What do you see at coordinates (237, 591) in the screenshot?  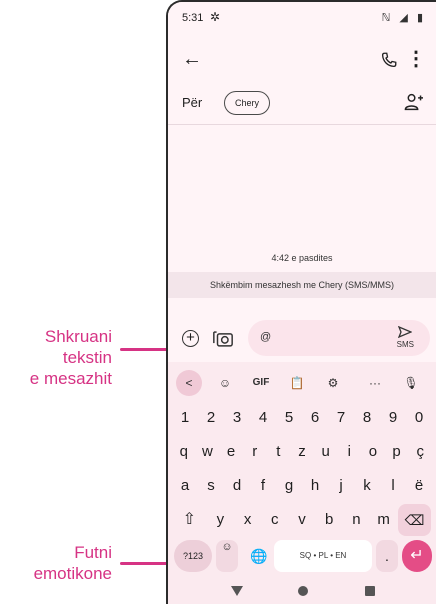 I see `nav-back-icon` at bounding box center [237, 591].